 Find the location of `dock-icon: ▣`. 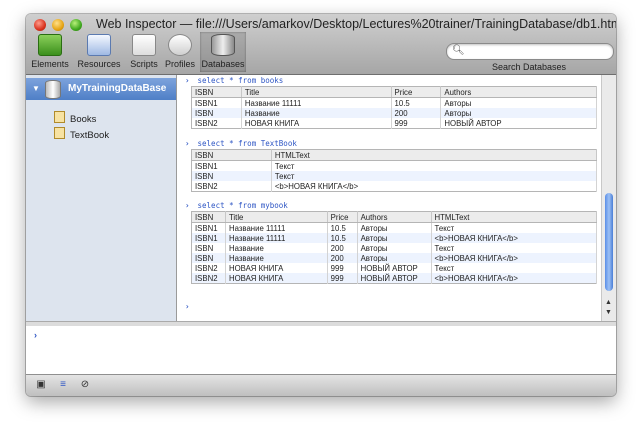

dock-icon: ▣ is located at coordinates (41, 385).